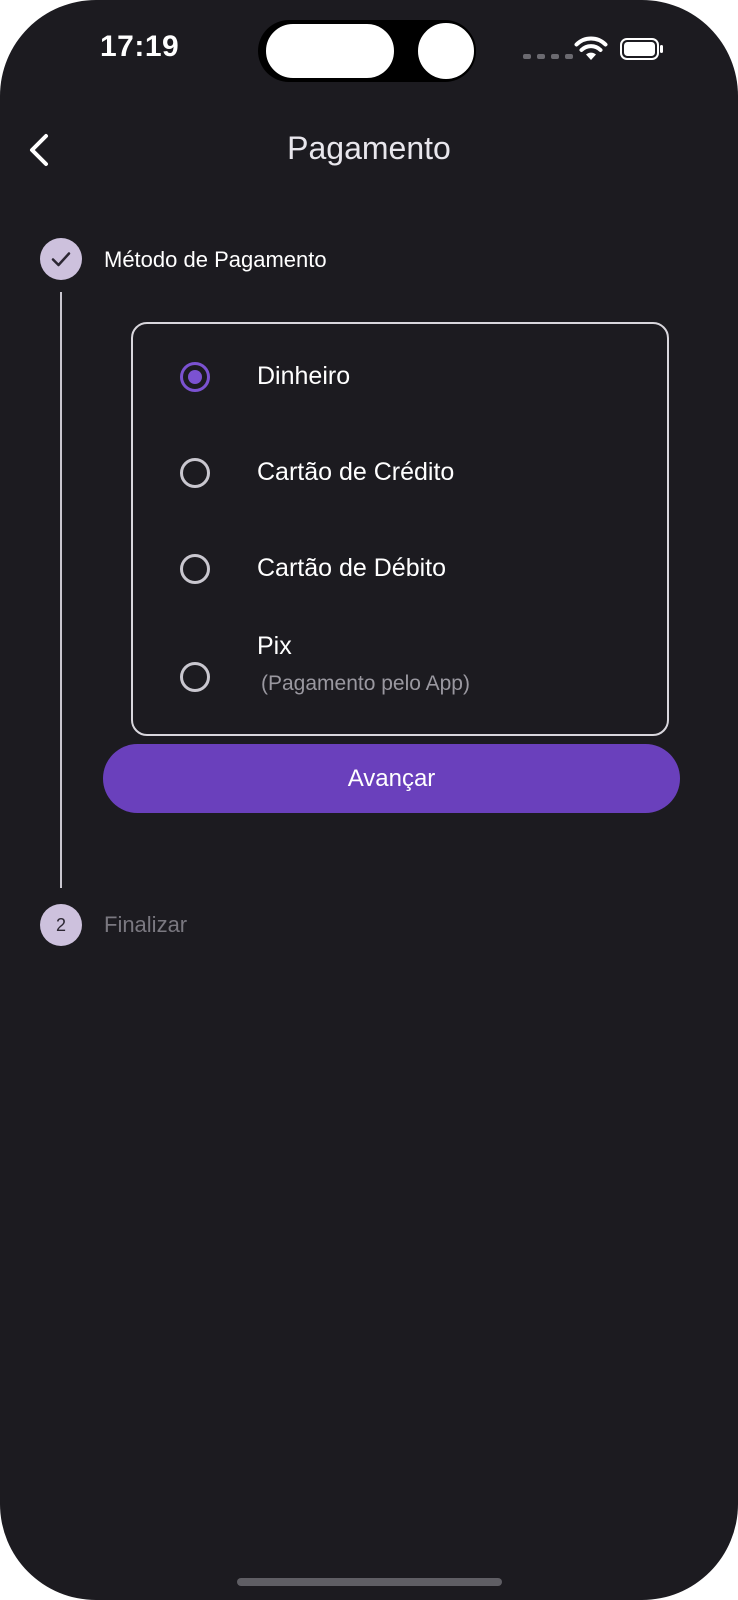 This screenshot has width=738, height=1600. What do you see at coordinates (61, 590) in the screenshot?
I see `step-connector-line` at bounding box center [61, 590].